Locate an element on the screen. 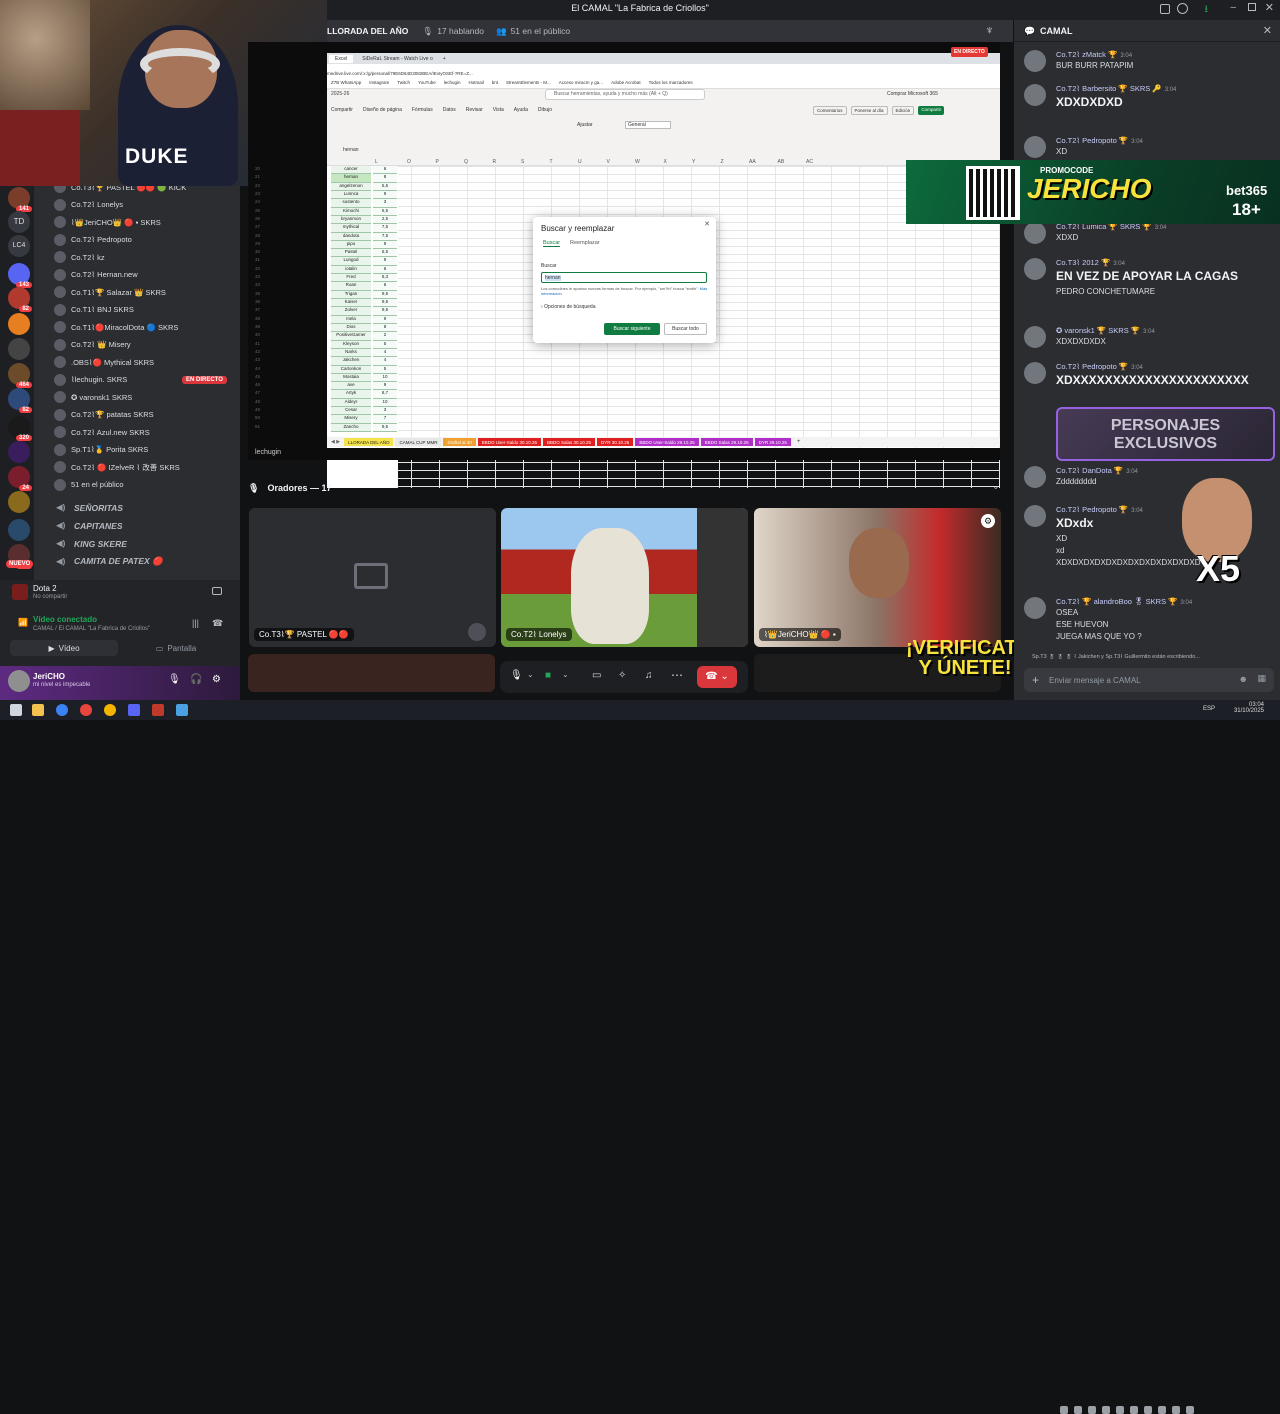  activity-icon: ✧ is located at coordinates (622, 675).